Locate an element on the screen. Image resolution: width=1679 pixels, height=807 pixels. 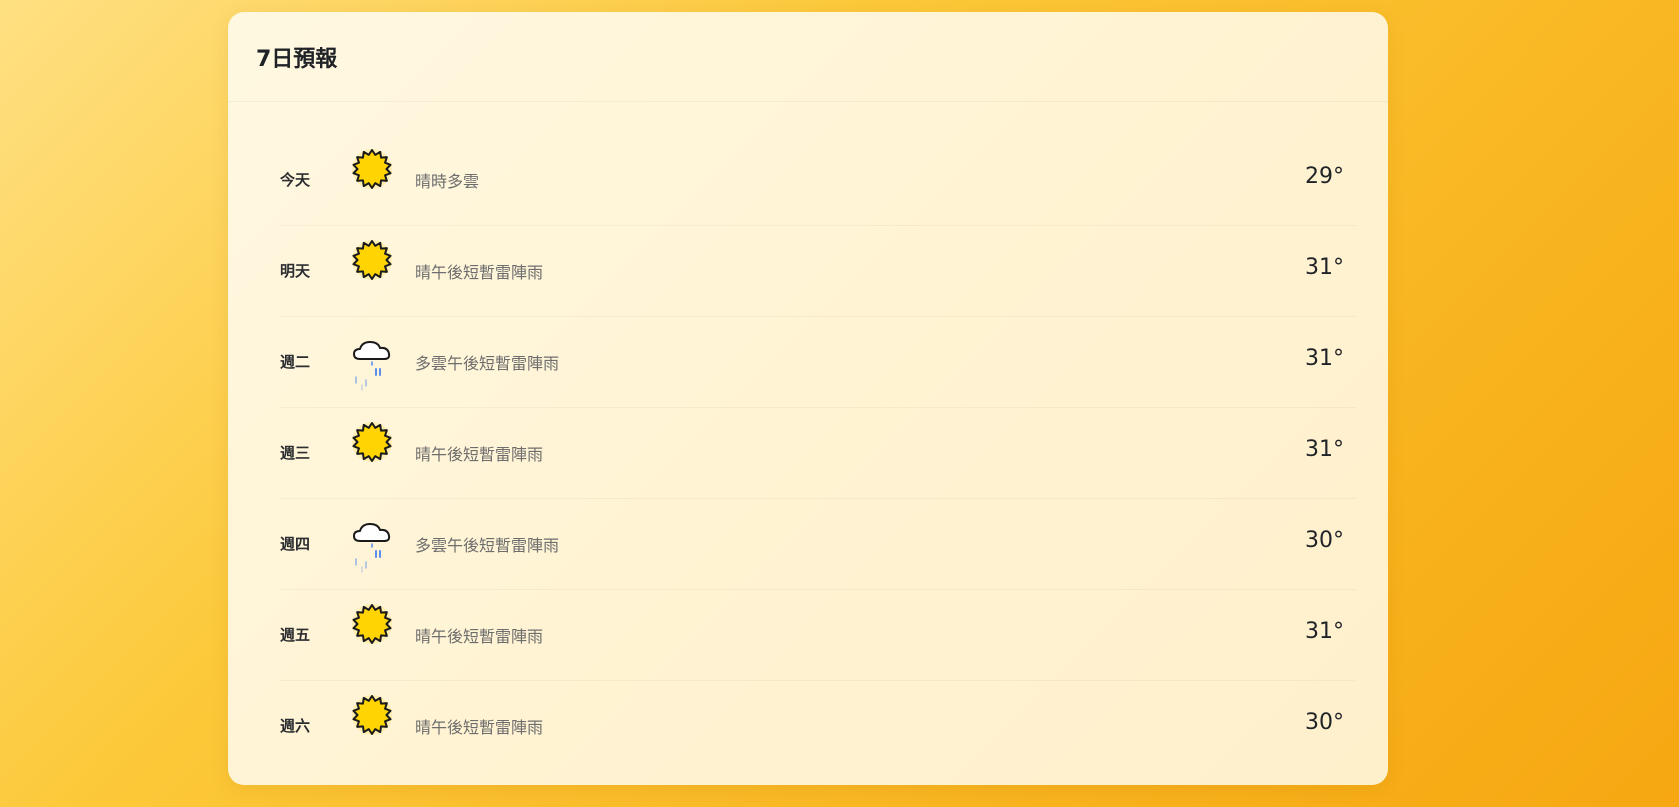
forecast-row: 週六 晴午後短暫雷陣雨 30° is located at coordinates (818, 726).